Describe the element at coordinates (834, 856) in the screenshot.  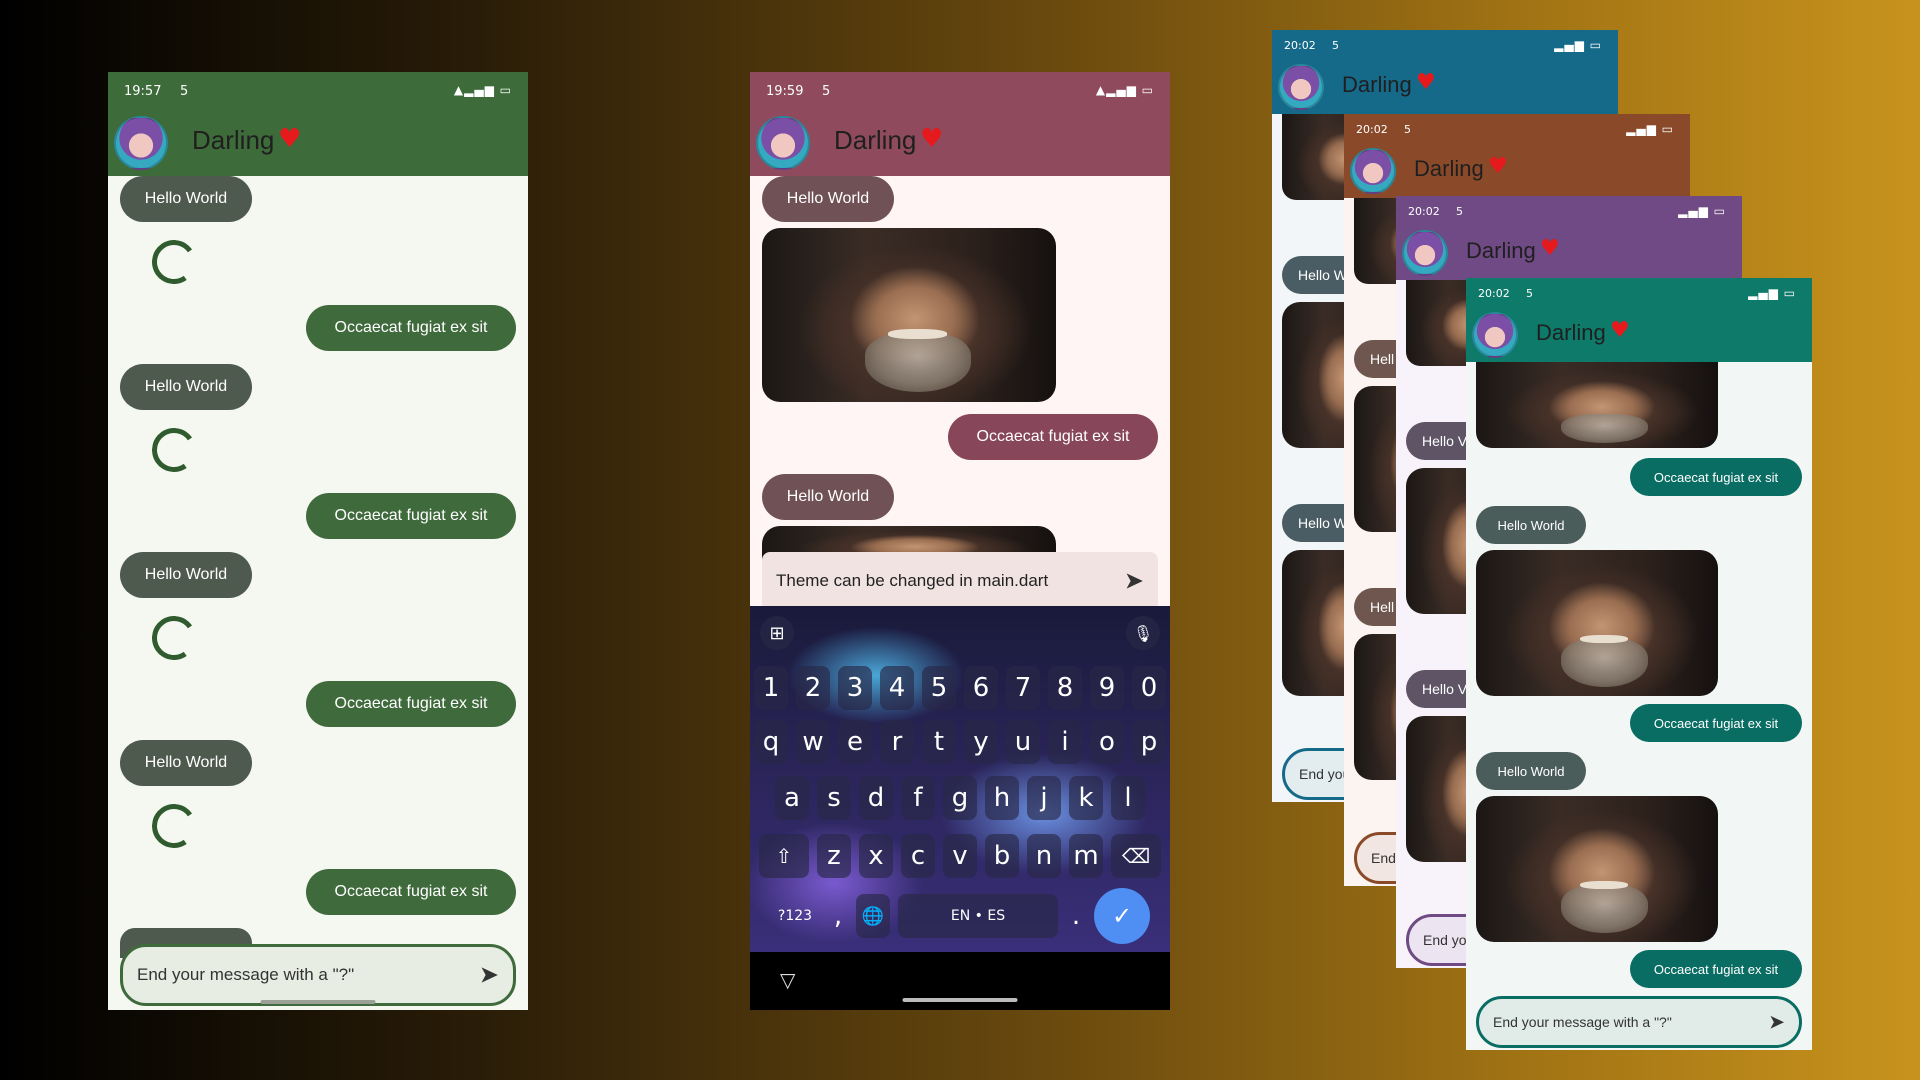
I see `key: z` at that location.